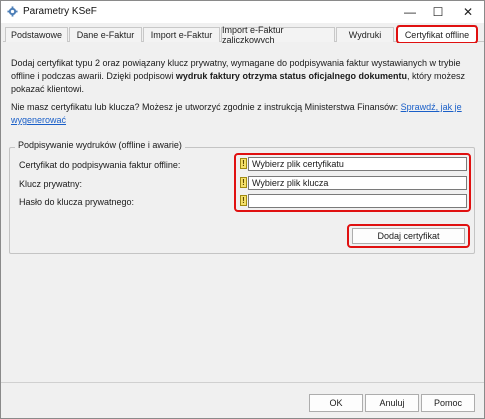  What do you see at coordinates (77, 202) in the screenshot?
I see `key-password-label: Hasło do klucza prywatnego:` at bounding box center [77, 202].